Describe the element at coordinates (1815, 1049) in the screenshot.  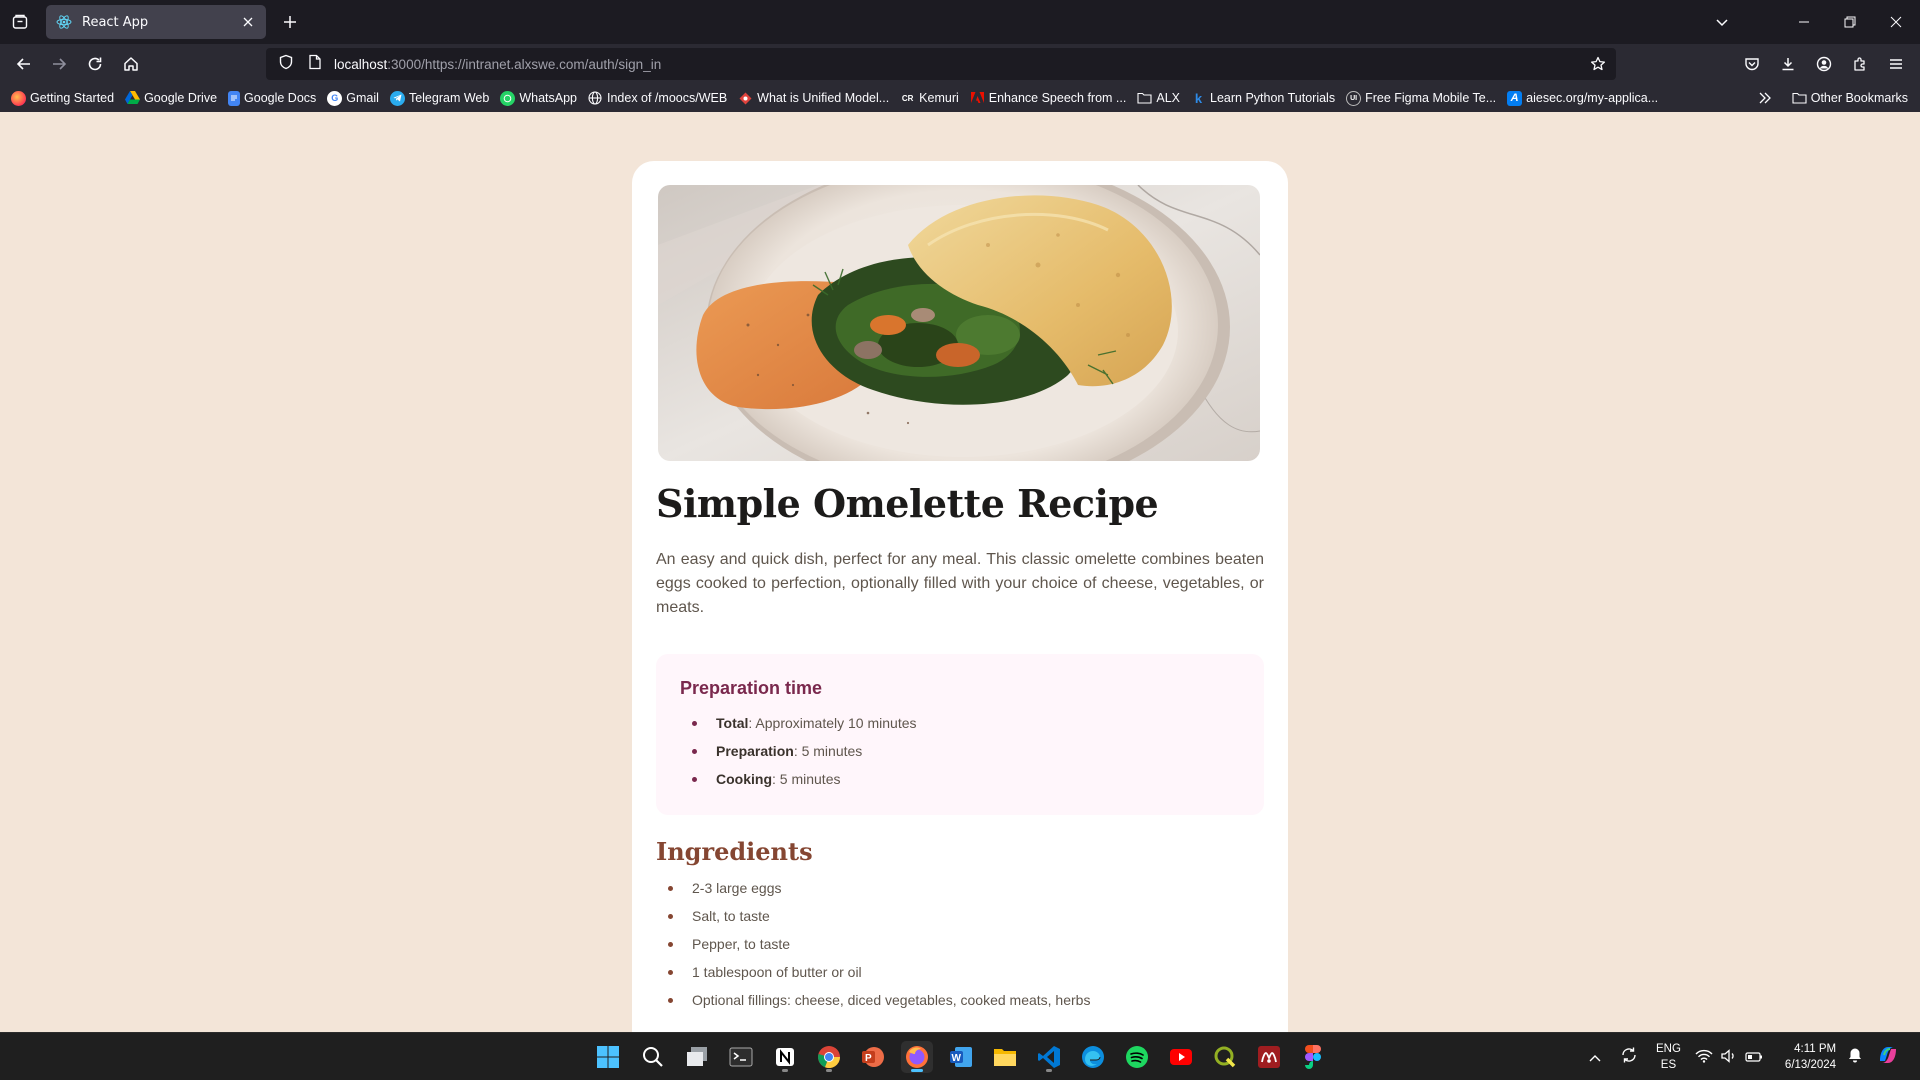
I see `clock-time: 4:11 PM` at that location.